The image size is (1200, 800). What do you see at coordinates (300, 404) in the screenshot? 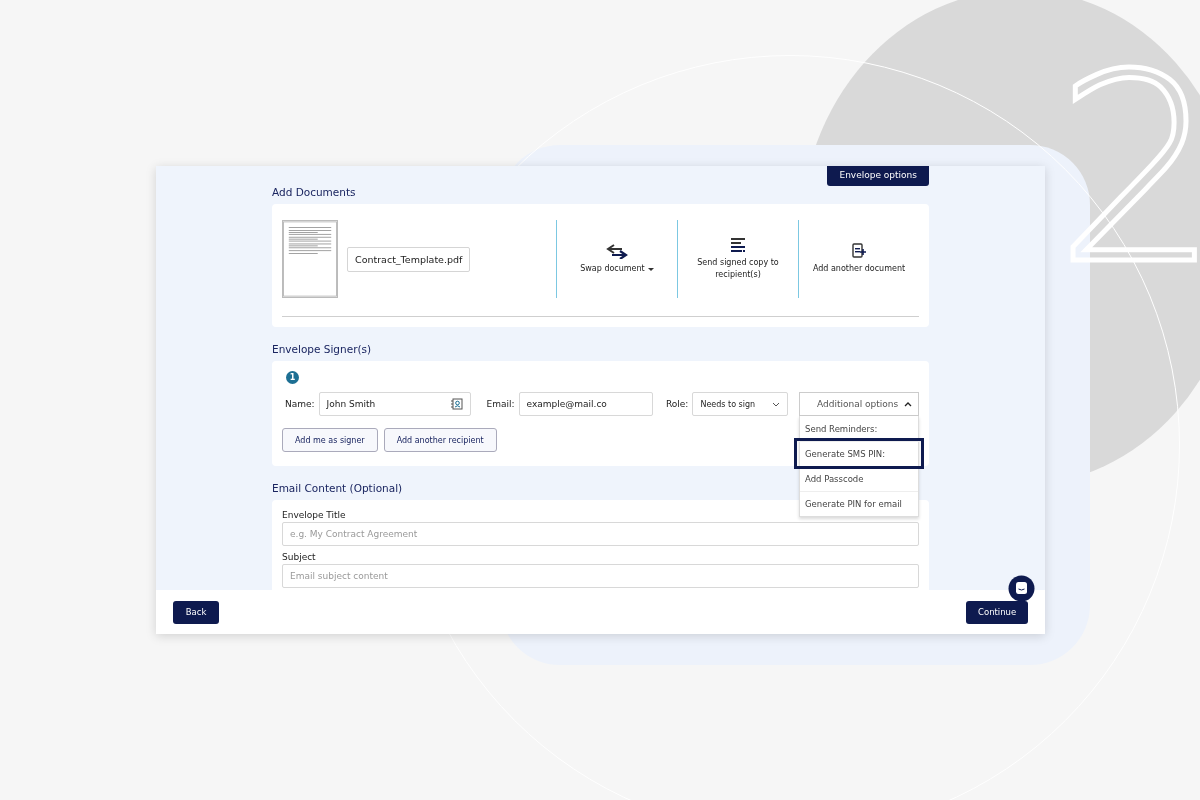
I see `field-label: Name:` at bounding box center [300, 404].